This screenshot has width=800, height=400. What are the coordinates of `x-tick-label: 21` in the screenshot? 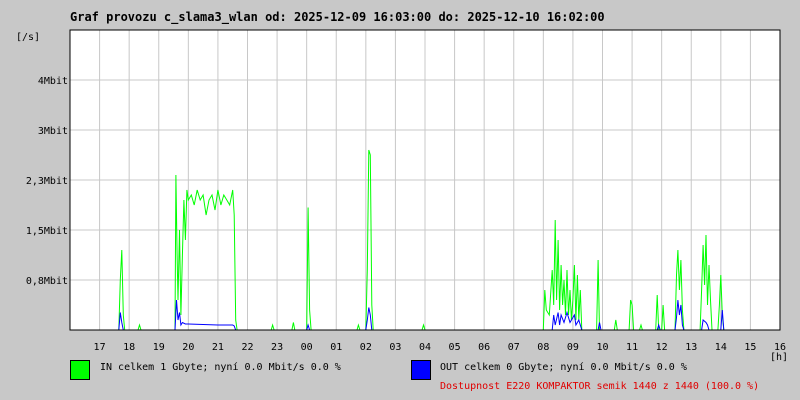 It's located at (218, 347).